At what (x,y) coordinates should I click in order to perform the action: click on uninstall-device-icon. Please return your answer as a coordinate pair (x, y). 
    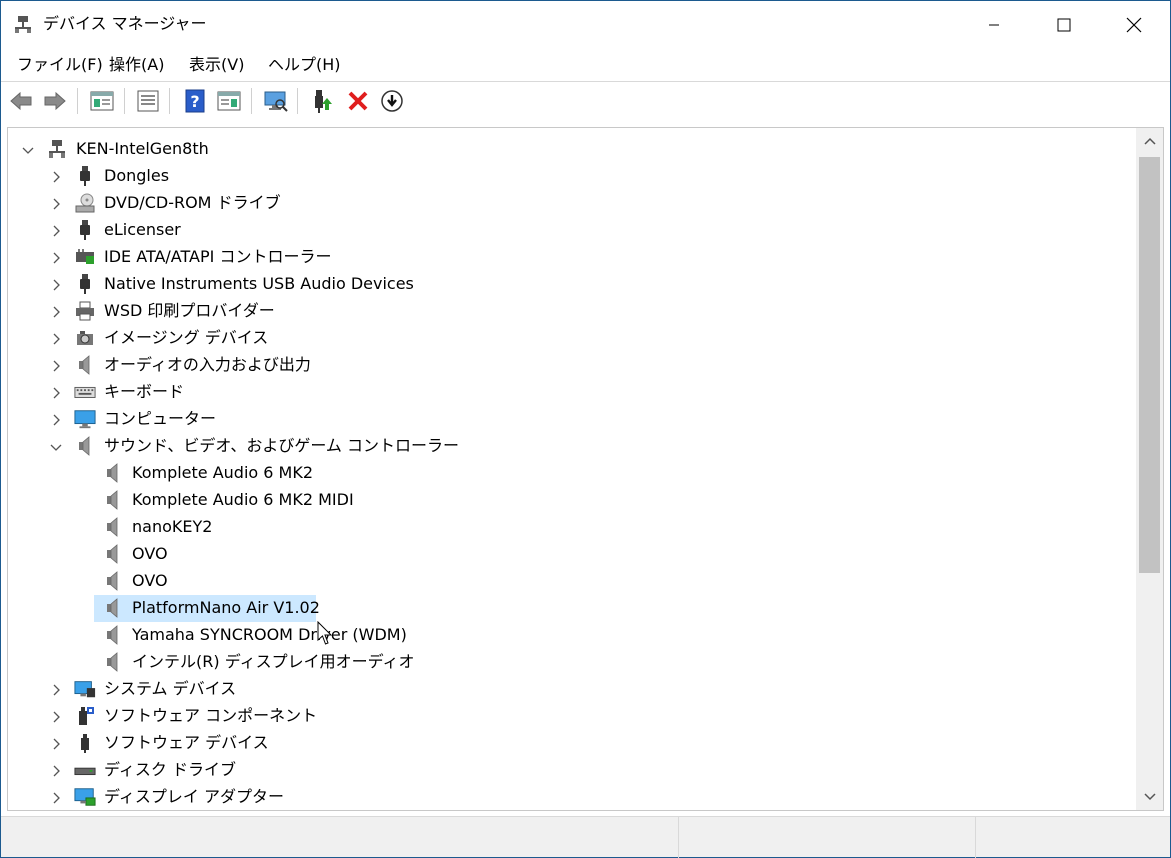
    Looking at the image, I should click on (358, 101).